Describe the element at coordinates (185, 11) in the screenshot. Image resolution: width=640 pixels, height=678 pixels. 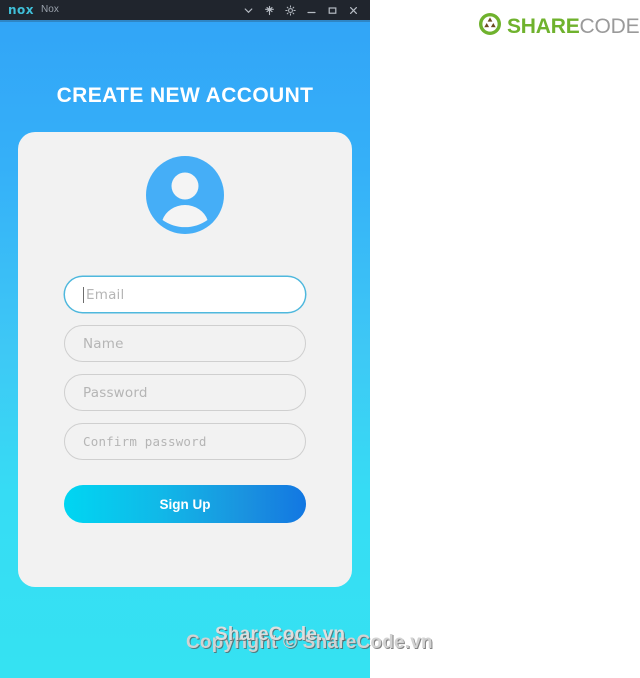
I see `window-title-bar: nox Nox` at that location.